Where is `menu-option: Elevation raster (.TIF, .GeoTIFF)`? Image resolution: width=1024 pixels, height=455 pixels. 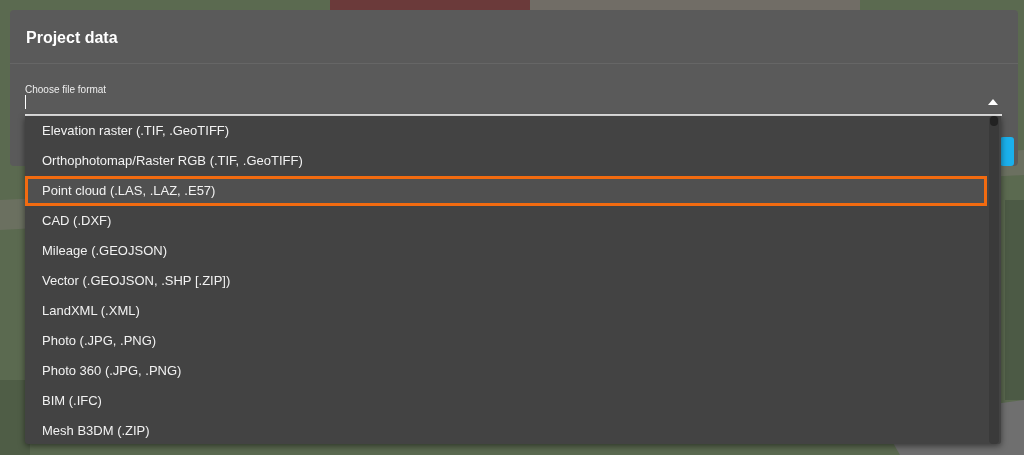
menu-option: Elevation raster (.TIF, .GeoTIFF) is located at coordinates (506, 131).